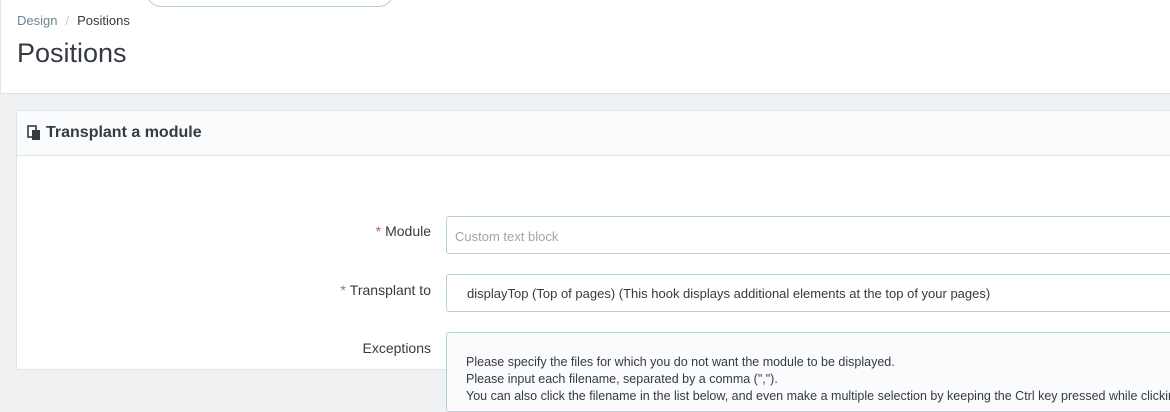 Image resolution: width=1170 pixels, height=412 pixels. Describe the element at coordinates (808, 235) in the screenshot. I see `module-field: Custom text block` at that location.